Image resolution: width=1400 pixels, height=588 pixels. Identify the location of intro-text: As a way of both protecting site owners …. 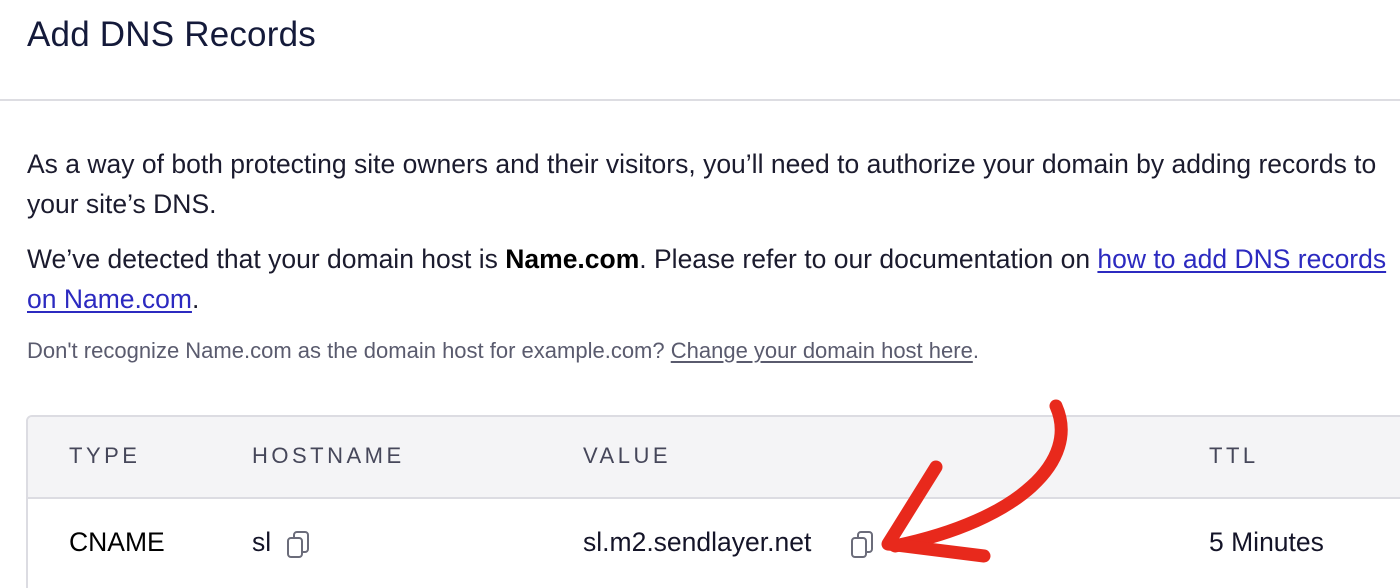
(702, 184).